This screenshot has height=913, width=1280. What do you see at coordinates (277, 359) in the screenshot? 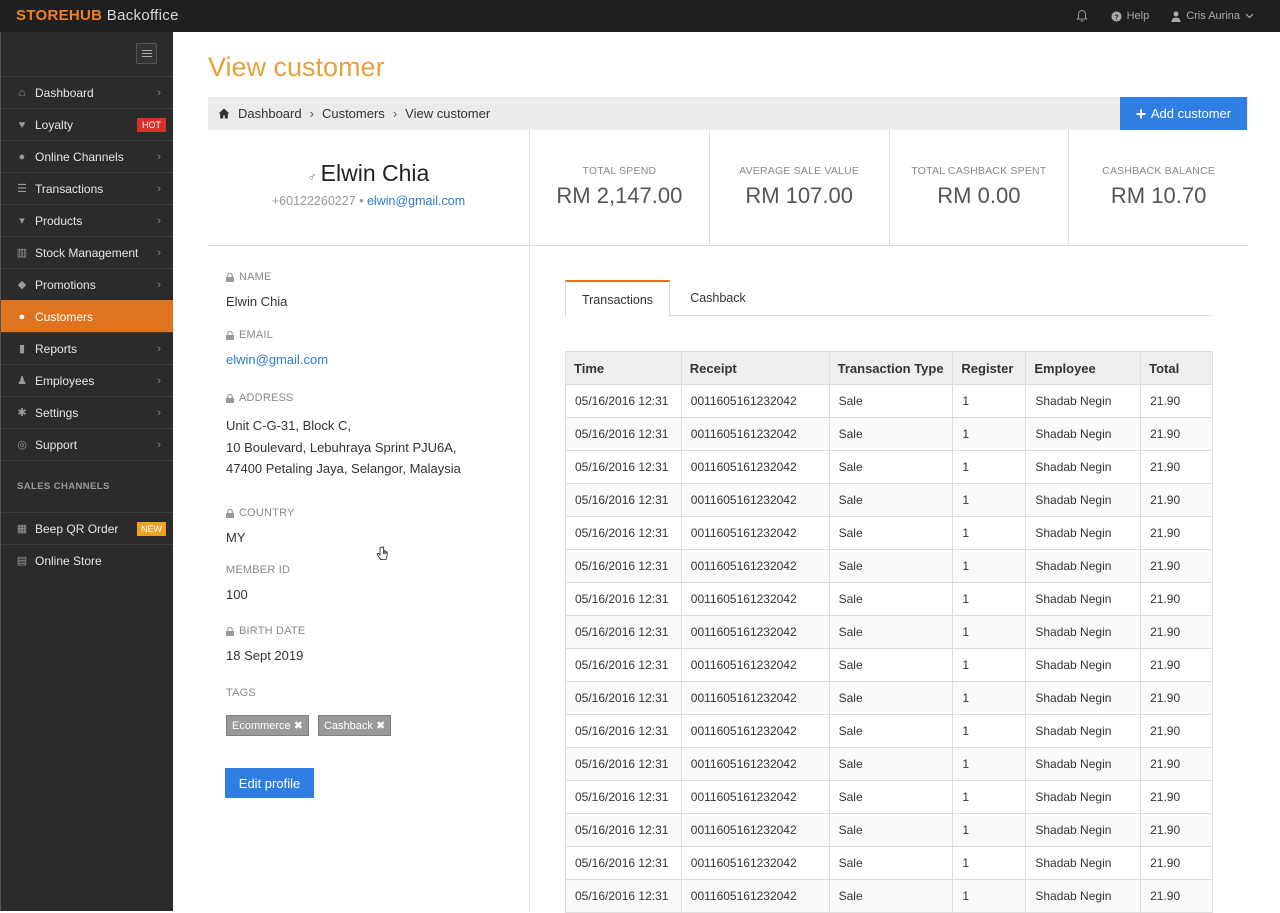
I see `email-link: elwin@gmail.com` at bounding box center [277, 359].